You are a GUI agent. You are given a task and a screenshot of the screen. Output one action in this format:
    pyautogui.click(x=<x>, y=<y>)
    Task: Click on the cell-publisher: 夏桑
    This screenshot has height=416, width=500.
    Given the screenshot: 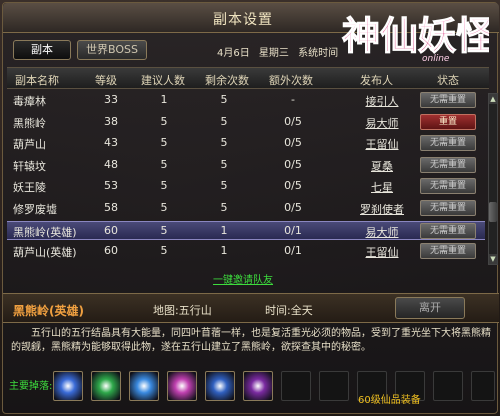 What is the action you would take?
    pyautogui.click(x=382, y=166)
    